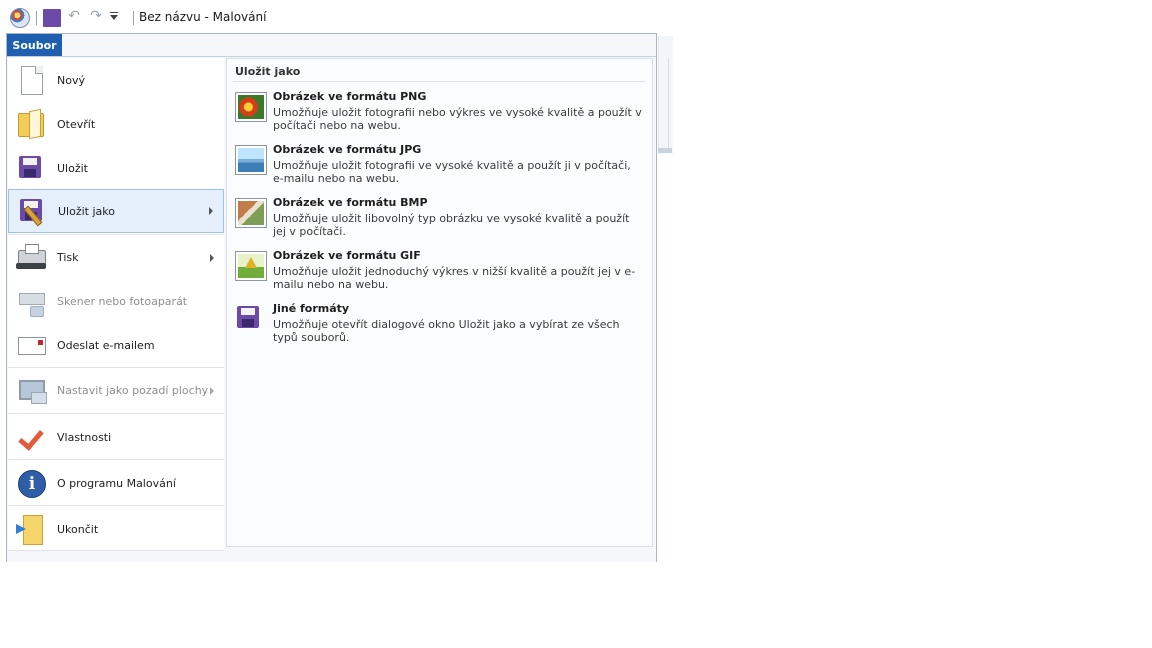 This screenshot has width=1152, height=648. Describe the element at coordinates (439, 81) in the screenshot. I see `panel-heading-rule` at that location.